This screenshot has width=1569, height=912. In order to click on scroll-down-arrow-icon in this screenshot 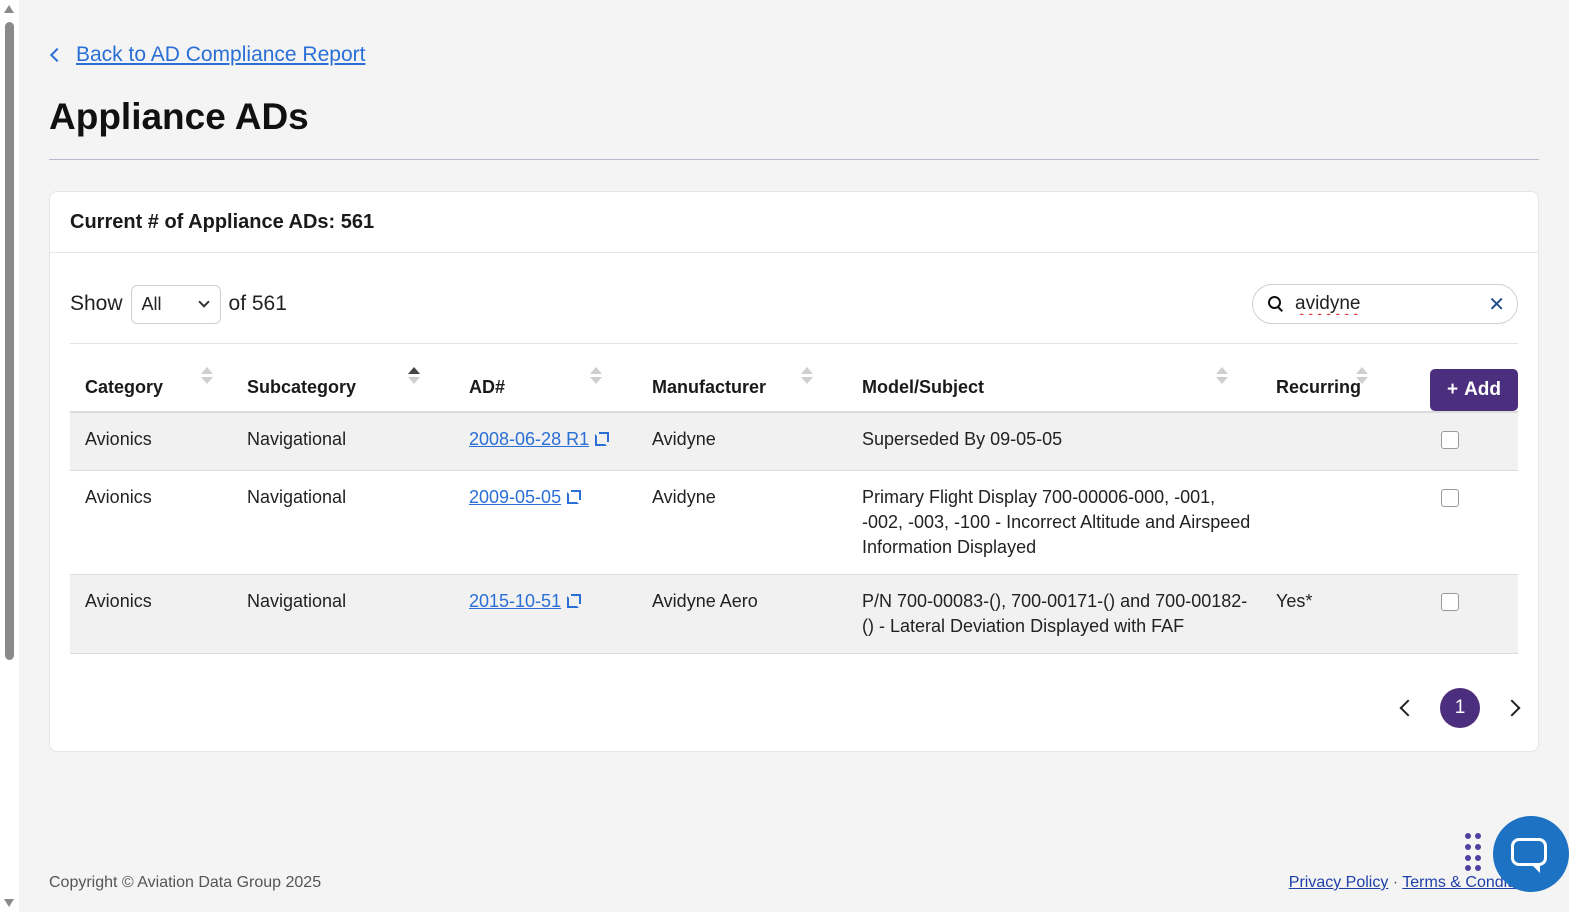, I will do `click(9, 903)`.